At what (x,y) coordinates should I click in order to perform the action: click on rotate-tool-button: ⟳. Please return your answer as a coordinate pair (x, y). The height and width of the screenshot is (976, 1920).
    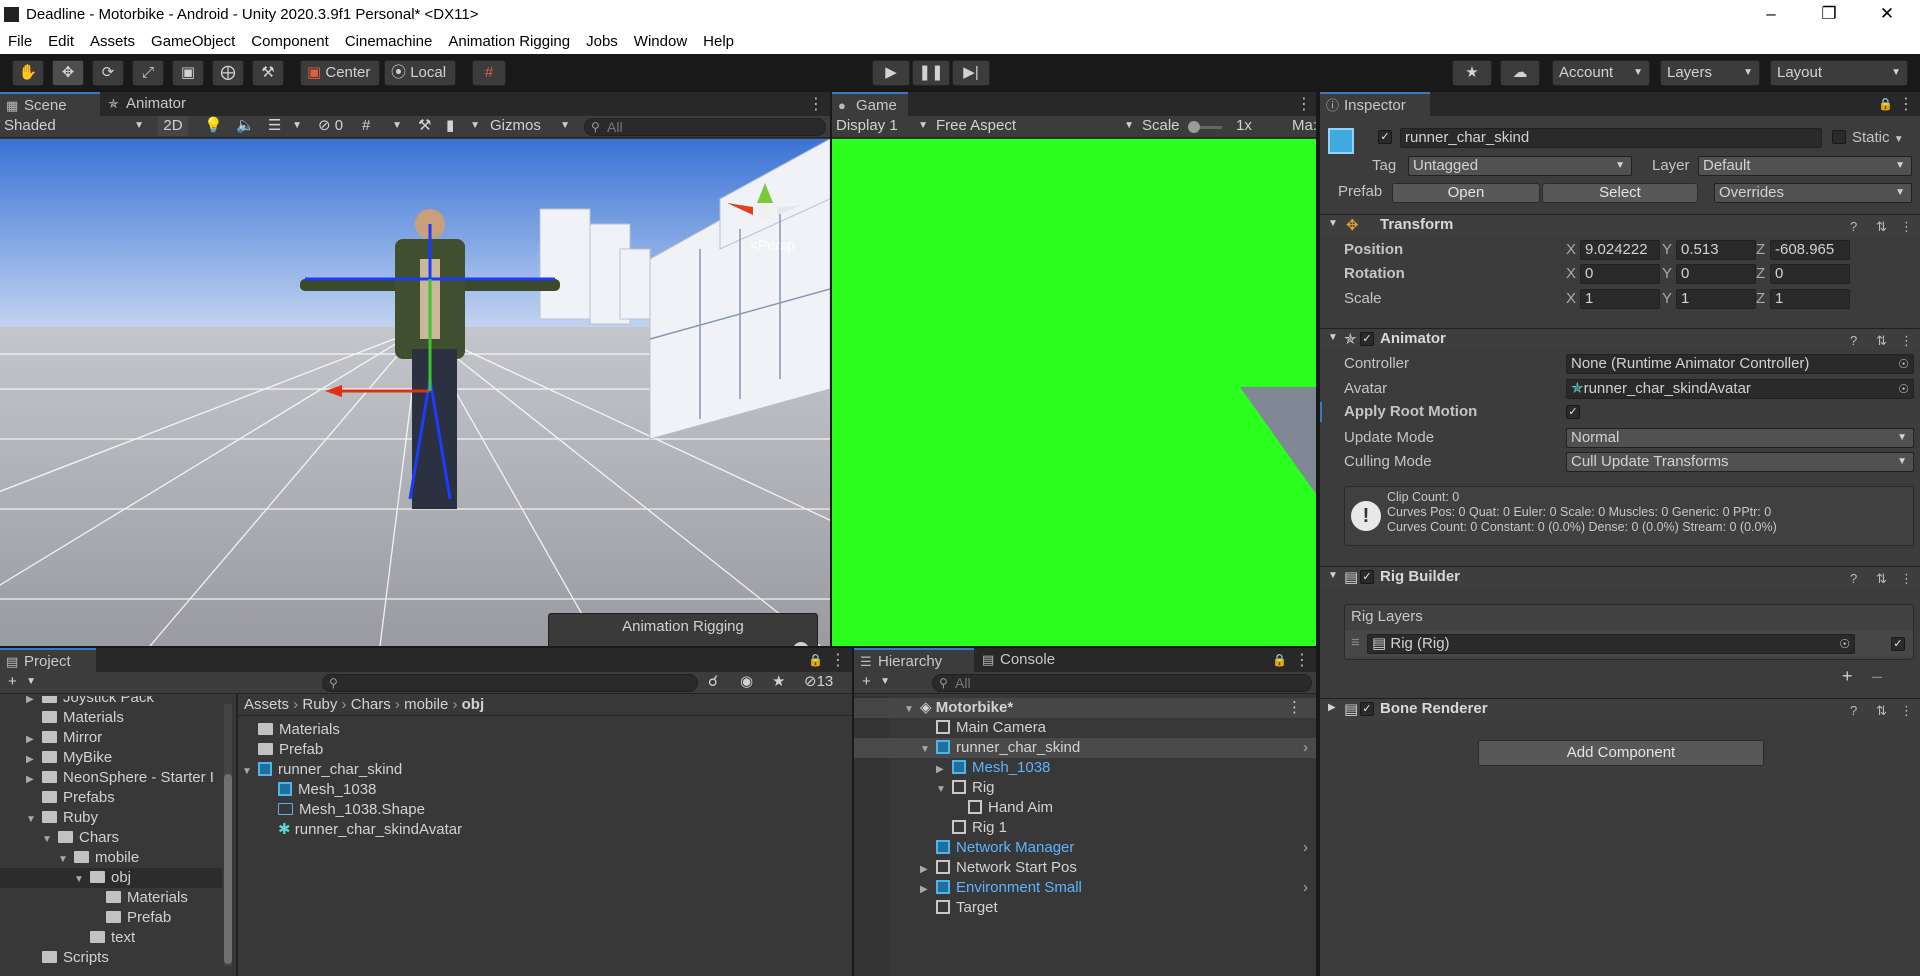
    Looking at the image, I should click on (108, 73).